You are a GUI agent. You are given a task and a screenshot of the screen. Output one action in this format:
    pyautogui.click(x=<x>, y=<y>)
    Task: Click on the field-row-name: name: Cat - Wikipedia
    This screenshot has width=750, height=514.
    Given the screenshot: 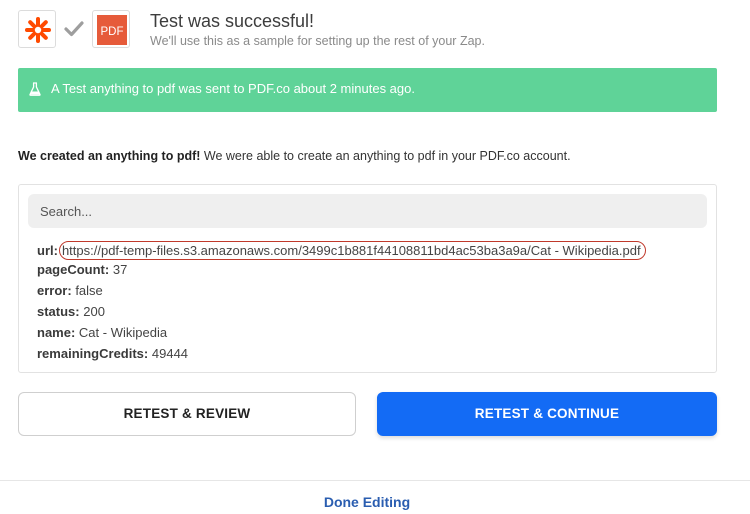 What is the action you would take?
    pyautogui.click(x=102, y=333)
    